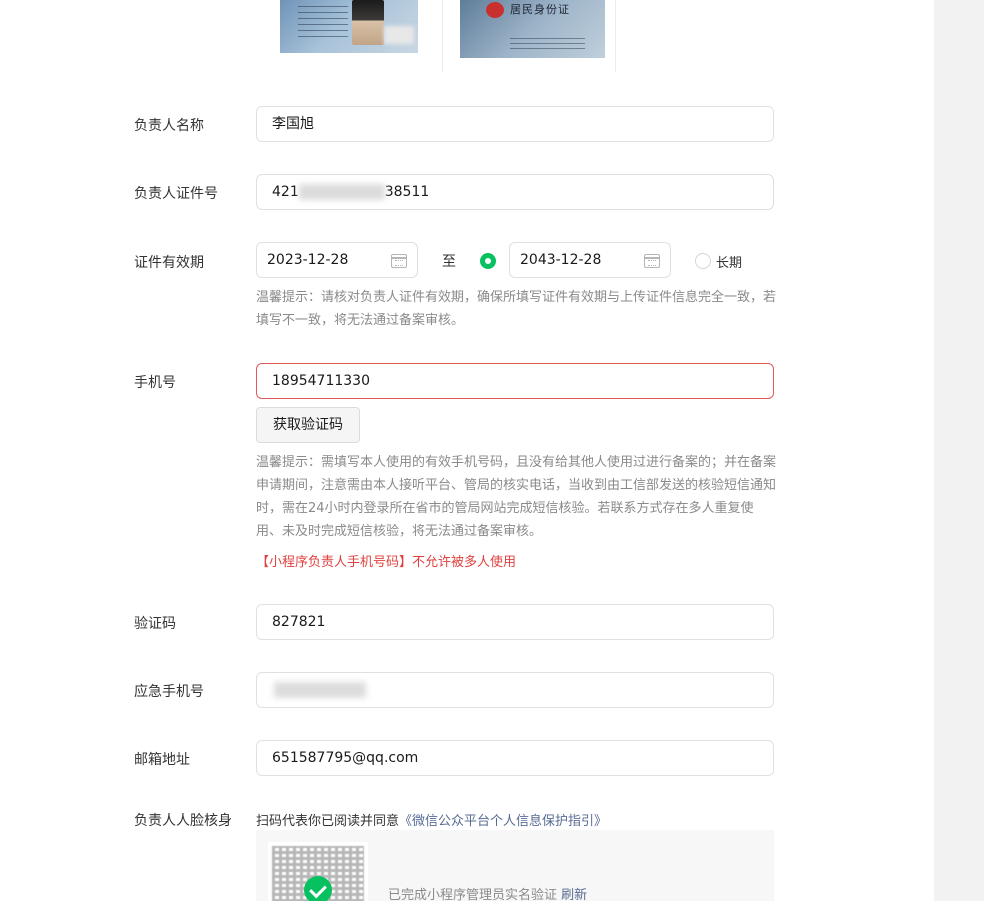 The height and width of the screenshot is (901, 984). I want to click on email-input: 651587795@qq.com, so click(515, 758).